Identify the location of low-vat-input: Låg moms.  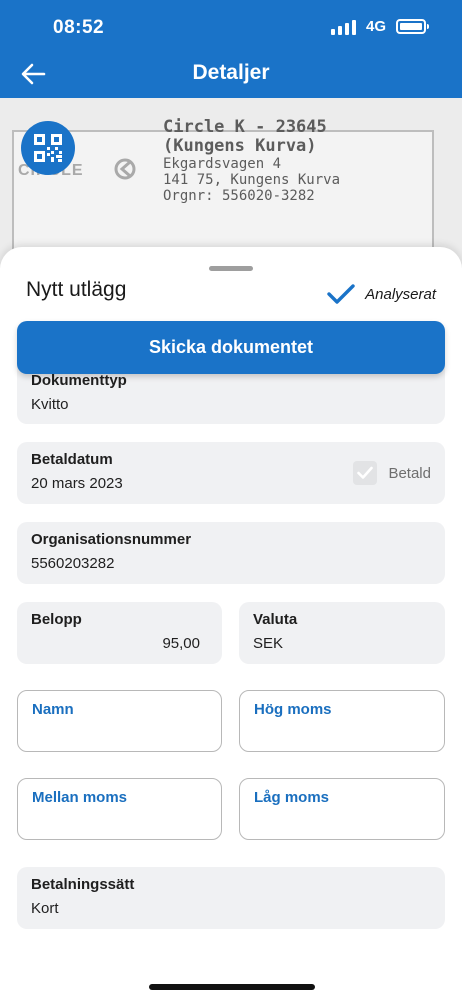
(342, 809).